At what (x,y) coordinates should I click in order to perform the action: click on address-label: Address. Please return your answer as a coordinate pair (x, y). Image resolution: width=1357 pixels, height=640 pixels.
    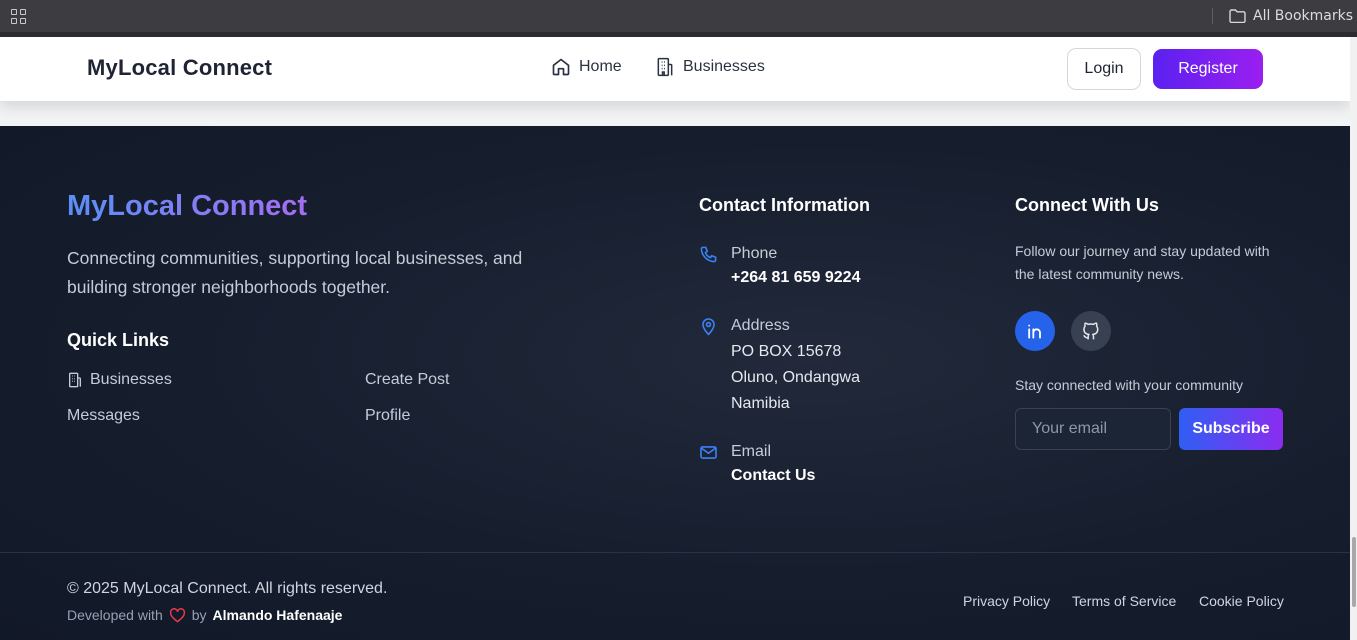
    Looking at the image, I should click on (760, 325).